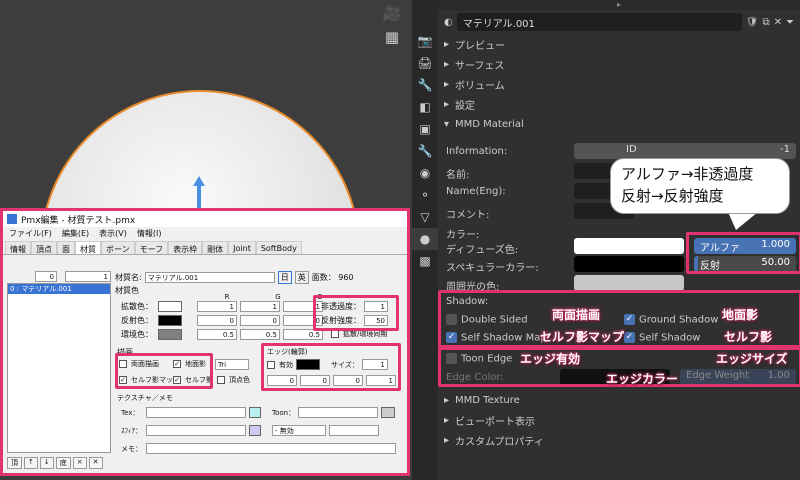 This screenshot has width=800, height=480. I want to click on primitive-select: Tri, so click(232, 364).